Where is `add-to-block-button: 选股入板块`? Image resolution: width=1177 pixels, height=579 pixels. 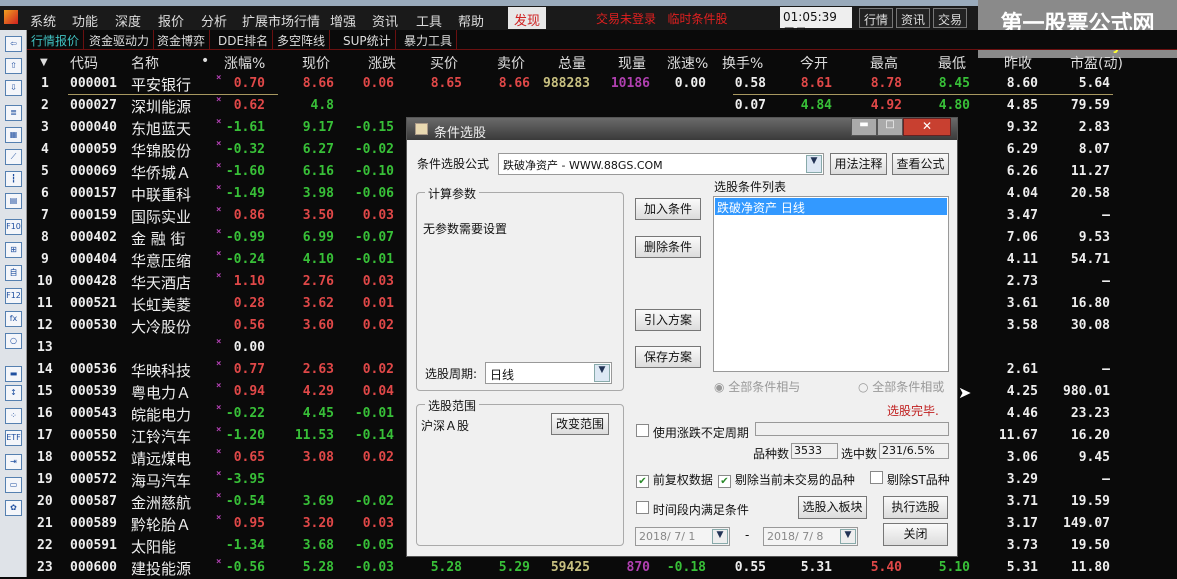 add-to-block-button: 选股入板块 is located at coordinates (832, 507).